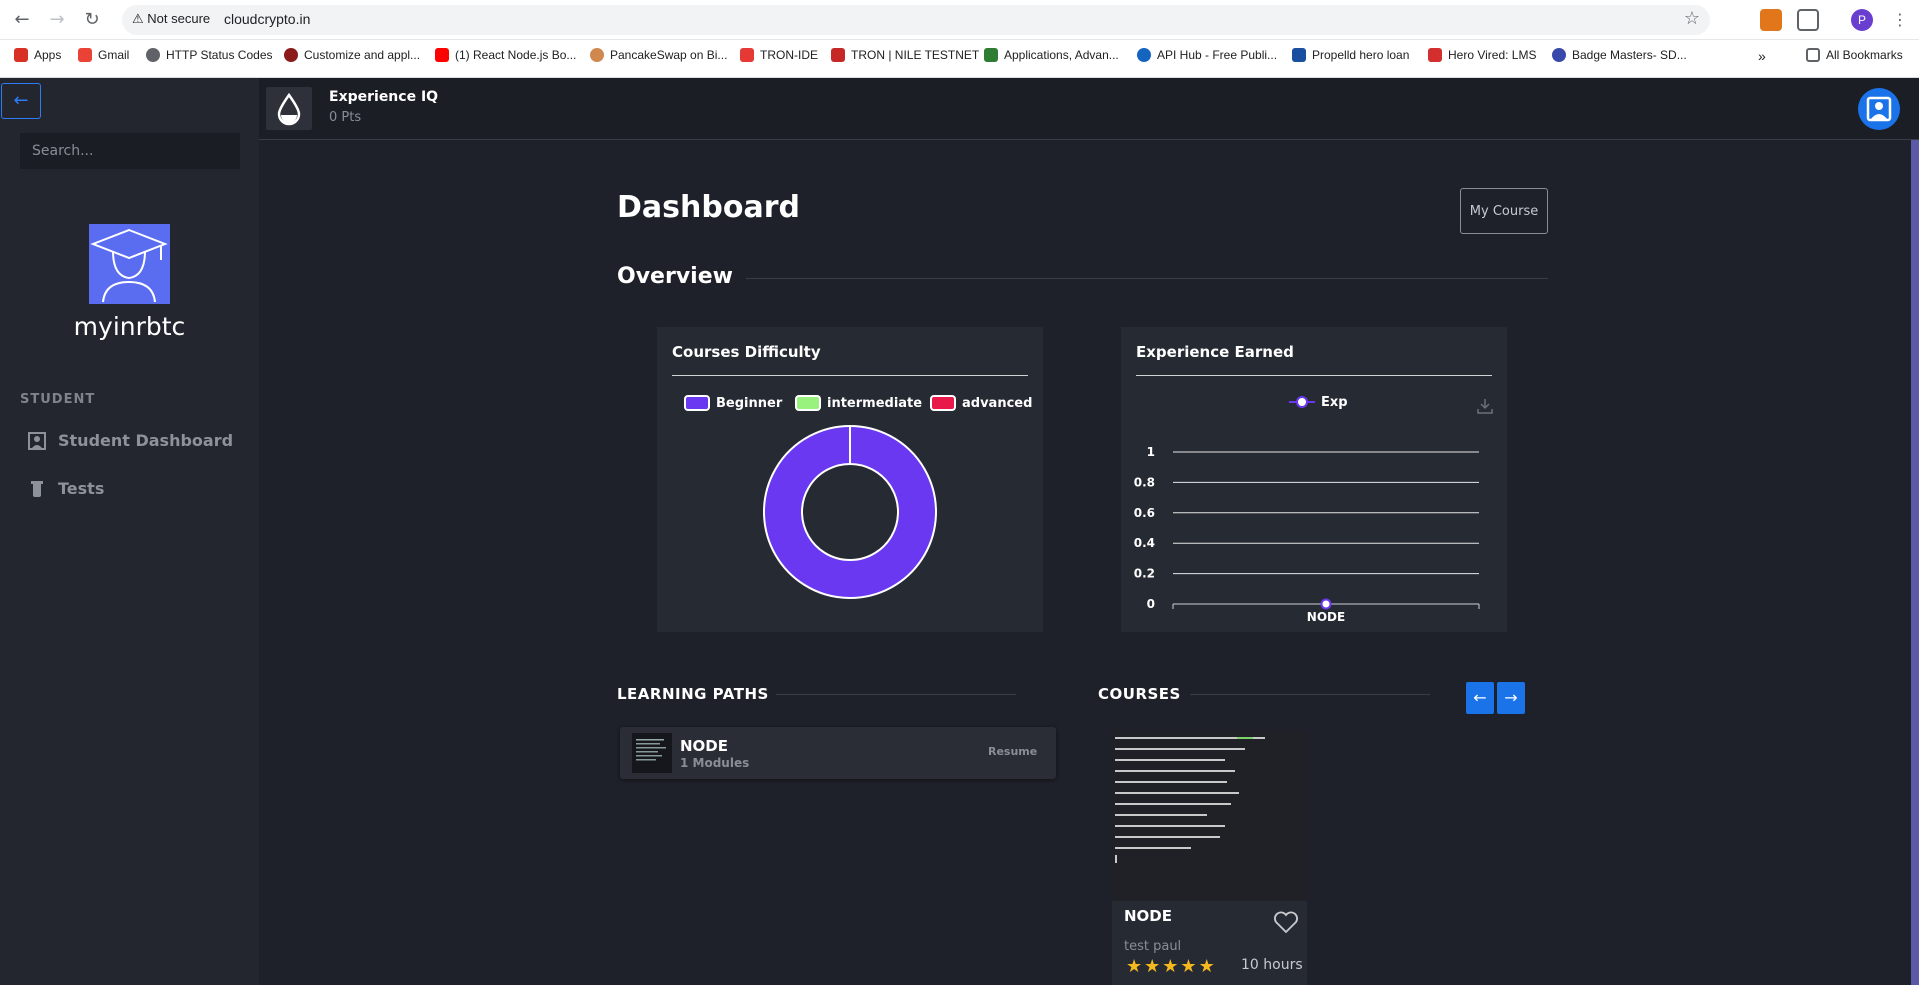 The image size is (1919, 985). Describe the element at coordinates (779, 55) in the screenshot. I see `bookmark-tron-ide: TRON-IDE` at that location.